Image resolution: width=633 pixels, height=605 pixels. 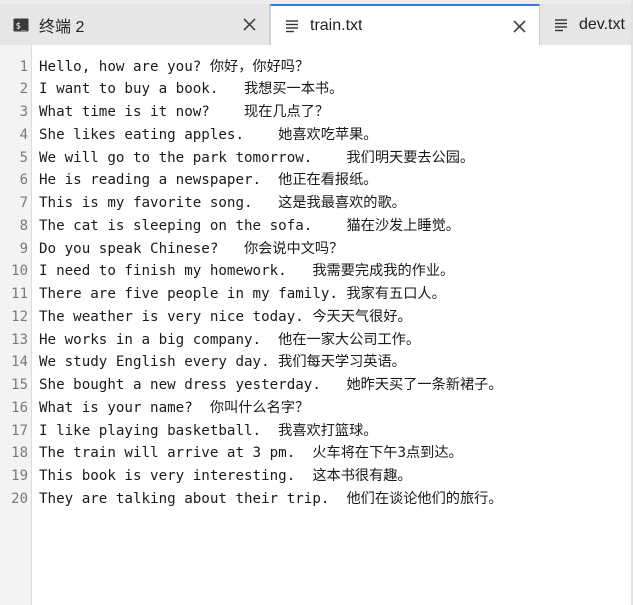 I want to click on text-line: Do you speak Chinese? 你会说中文吗？, so click(x=191, y=249).